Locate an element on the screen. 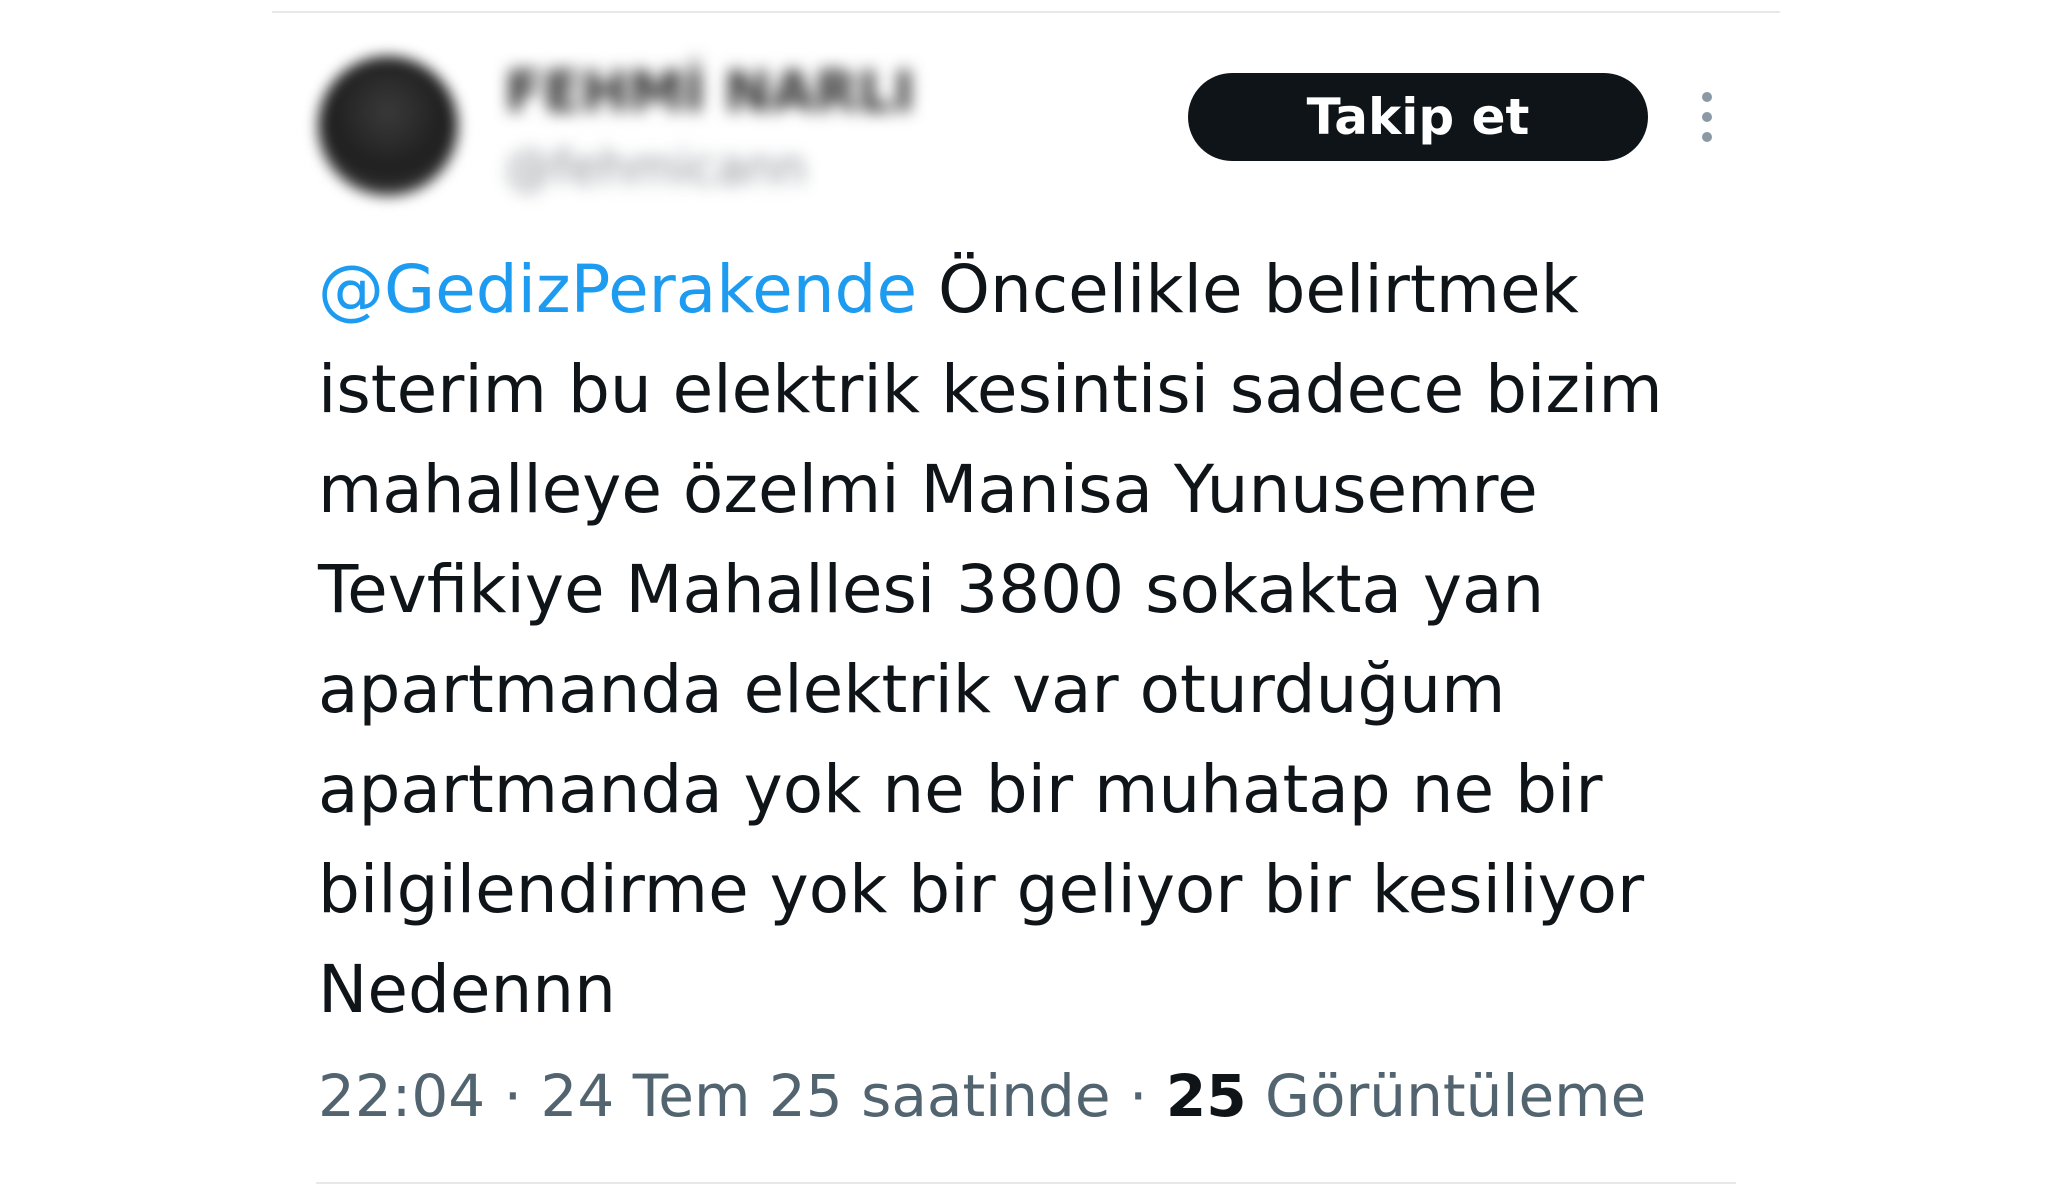 Image resolution: width=2048 pixels, height=1200 pixels. author-name: FEHMİ NARLI is located at coordinates (709, 92).